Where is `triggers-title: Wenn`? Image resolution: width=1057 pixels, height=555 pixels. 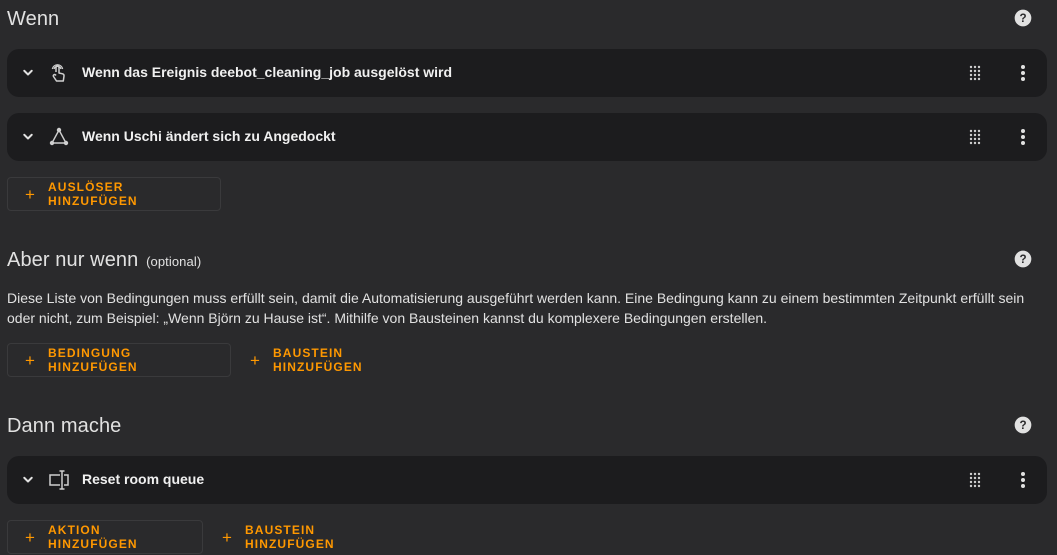
triggers-title: Wenn is located at coordinates (33, 18).